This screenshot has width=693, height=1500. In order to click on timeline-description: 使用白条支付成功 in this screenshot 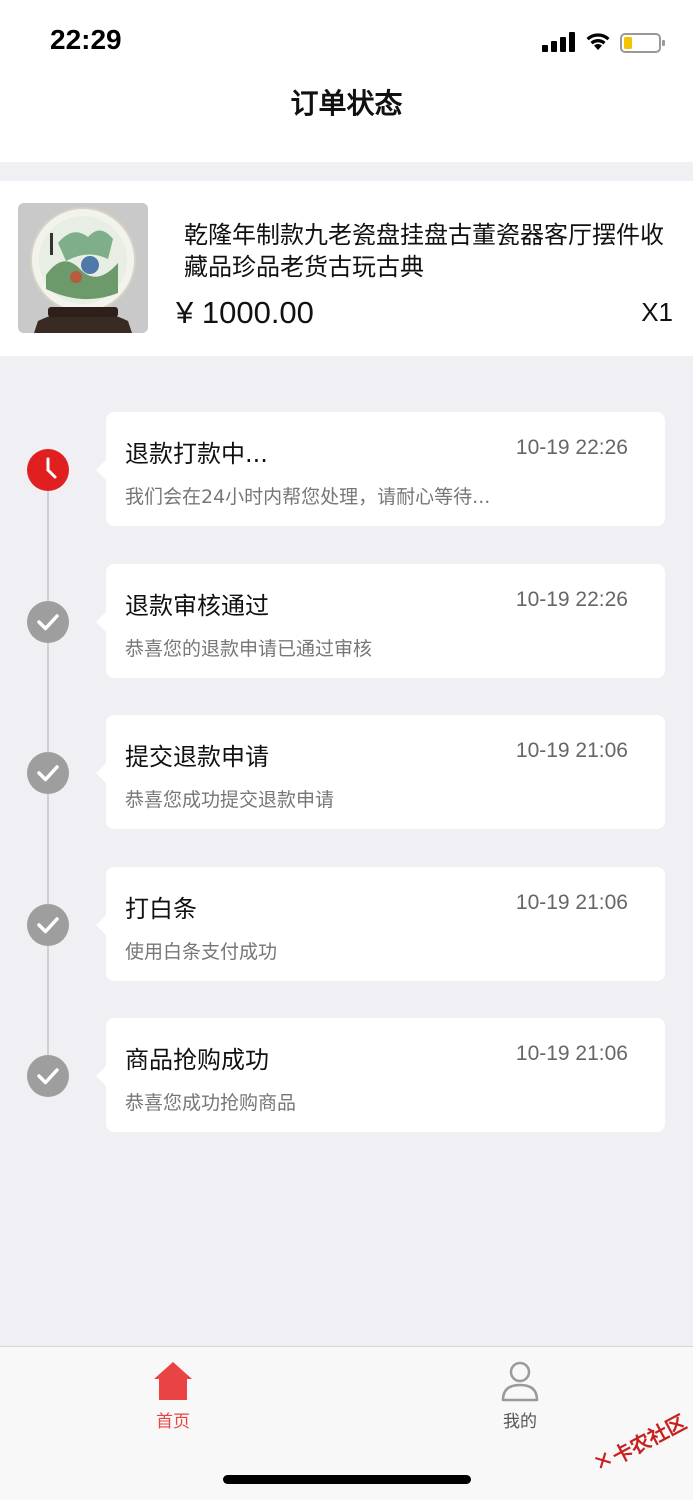, I will do `click(201, 952)`.